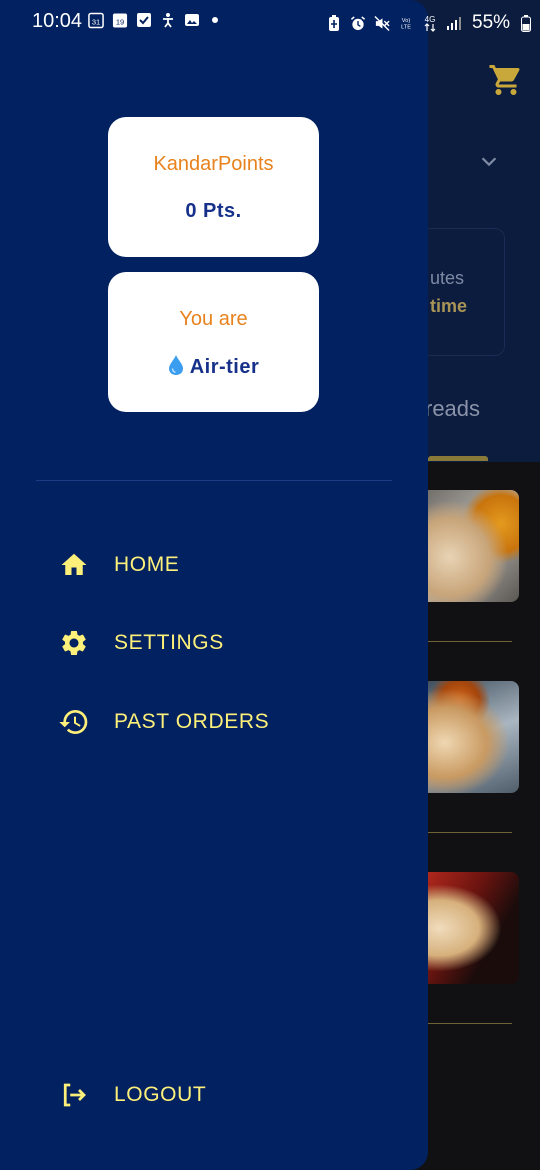  I want to click on menu-item-label: HOME, so click(147, 564).